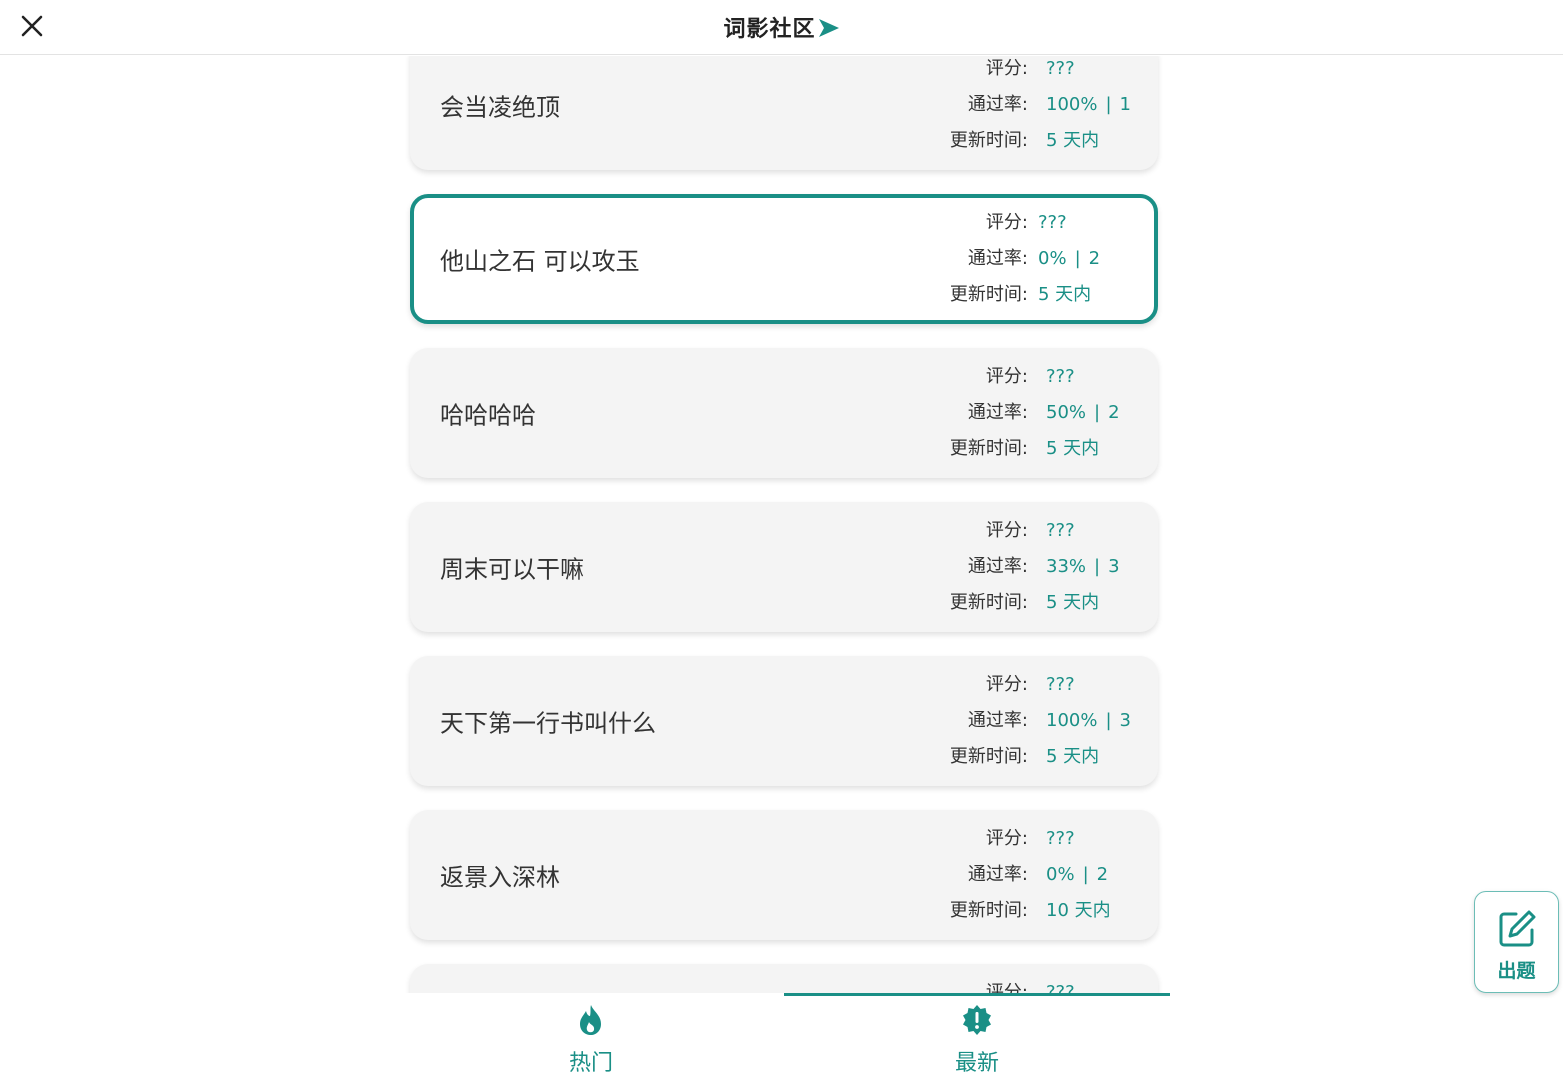  What do you see at coordinates (1516, 971) in the screenshot?
I see `create-question-label: 出题` at bounding box center [1516, 971].